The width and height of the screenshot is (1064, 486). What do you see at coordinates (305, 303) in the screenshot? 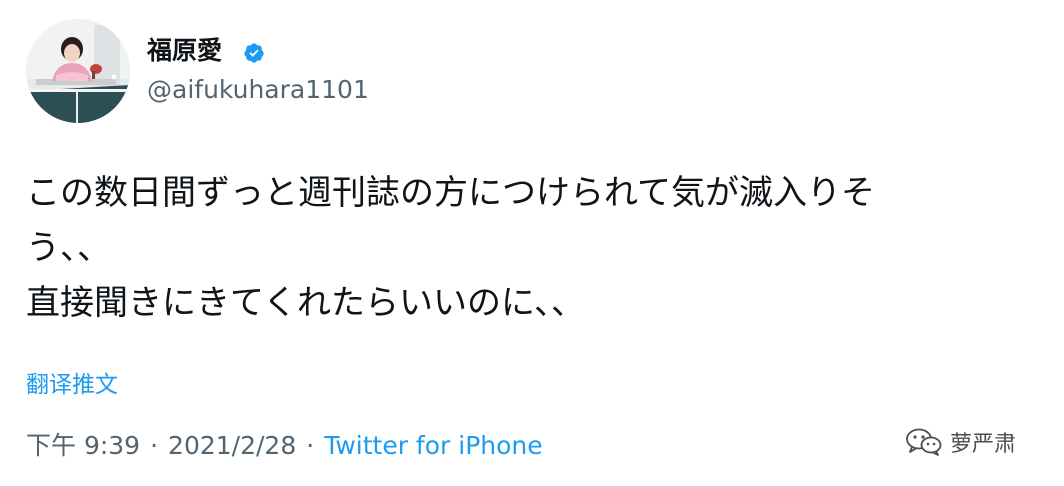
I see `tweet-text-line: 直接聞きにきてくれたらいいのに、、` at bounding box center [305, 303].